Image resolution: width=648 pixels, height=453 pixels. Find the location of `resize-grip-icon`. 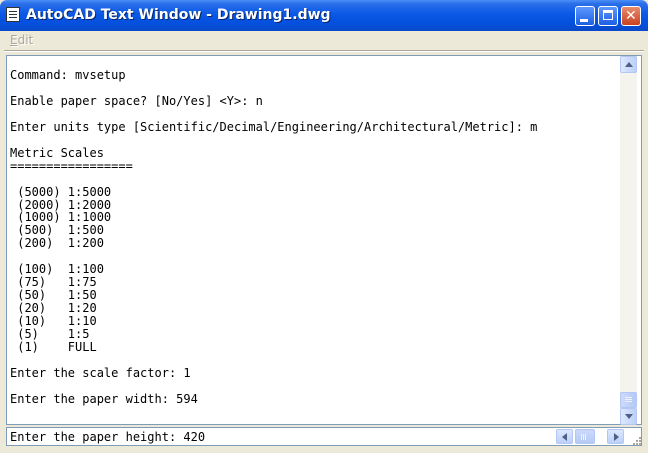

resize-grip-icon is located at coordinates (636, 442).